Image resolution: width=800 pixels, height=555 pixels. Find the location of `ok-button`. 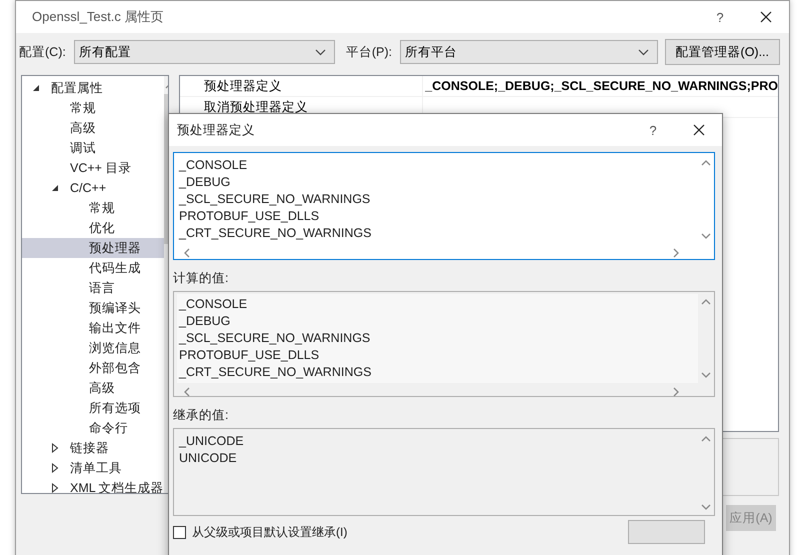

ok-button is located at coordinates (666, 532).